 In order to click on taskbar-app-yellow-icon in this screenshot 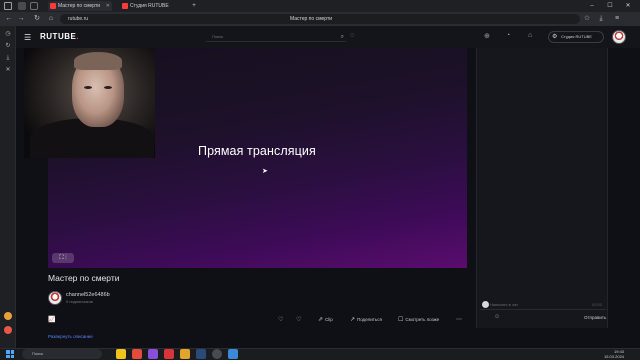, I will do `click(121, 354)`.